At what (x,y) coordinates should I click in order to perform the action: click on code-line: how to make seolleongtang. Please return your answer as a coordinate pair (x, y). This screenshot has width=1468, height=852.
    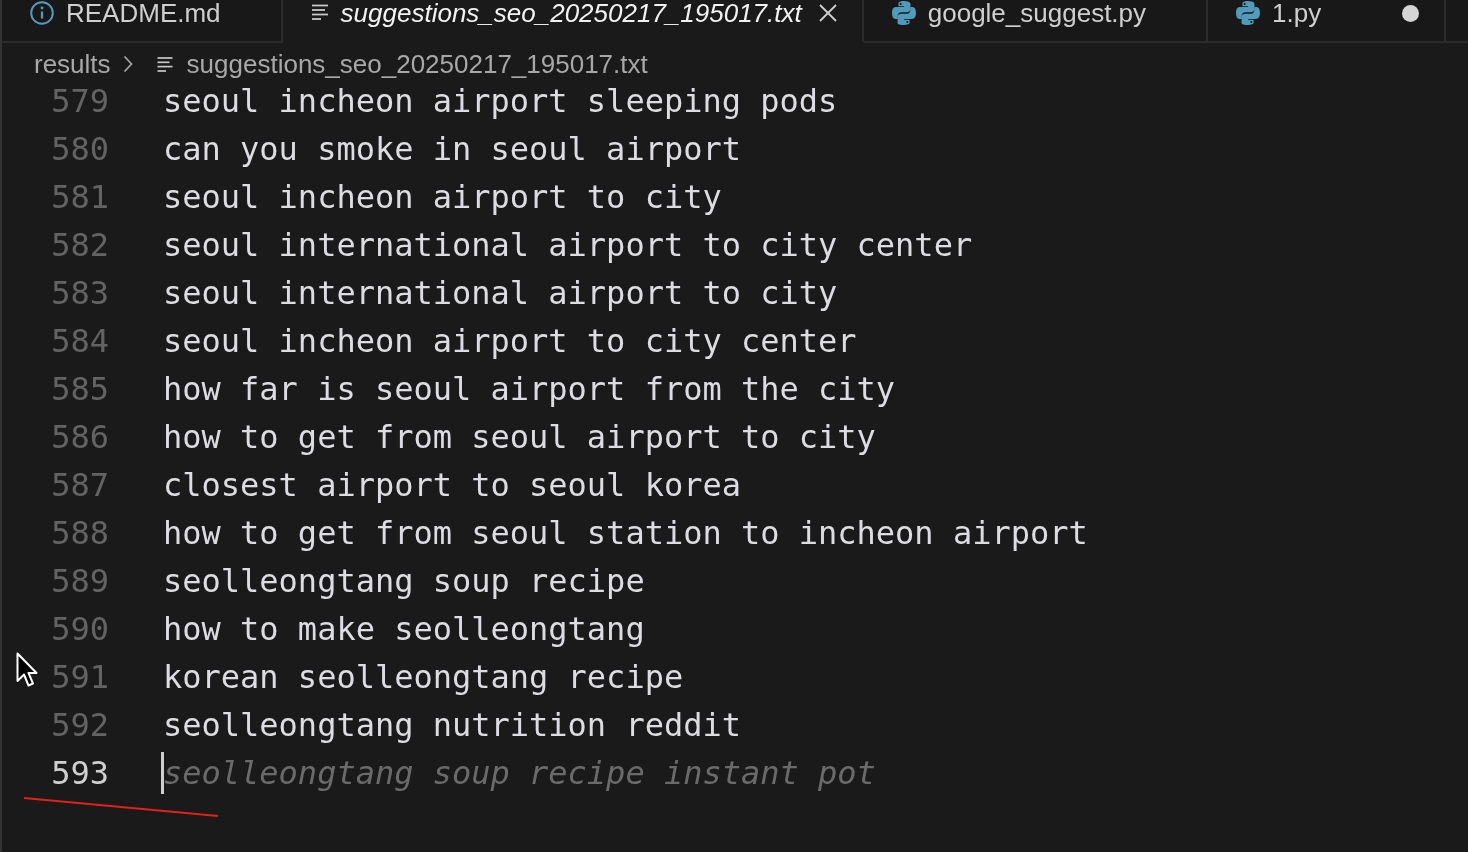
    Looking at the image, I should click on (404, 629).